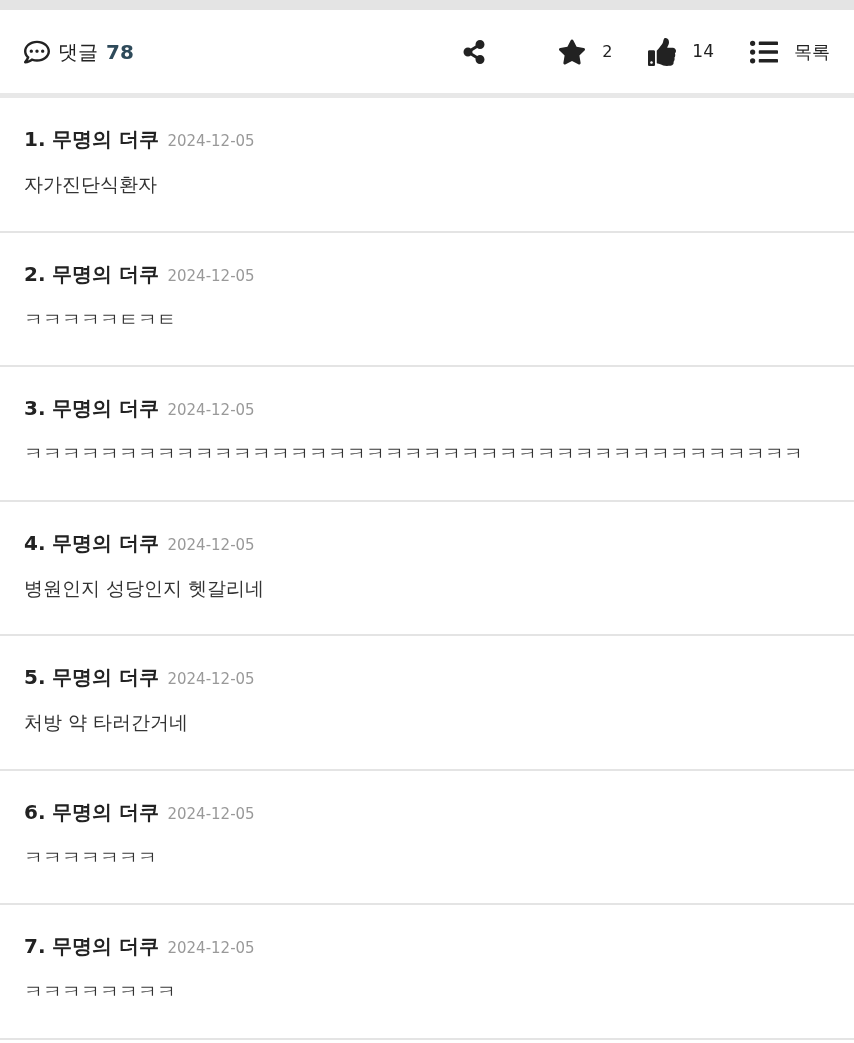 The image size is (854, 1043). What do you see at coordinates (107, 722) in the screenshot?
I see `comment-text: 처방 약 타러간거네` at bounding box center [107, 722].